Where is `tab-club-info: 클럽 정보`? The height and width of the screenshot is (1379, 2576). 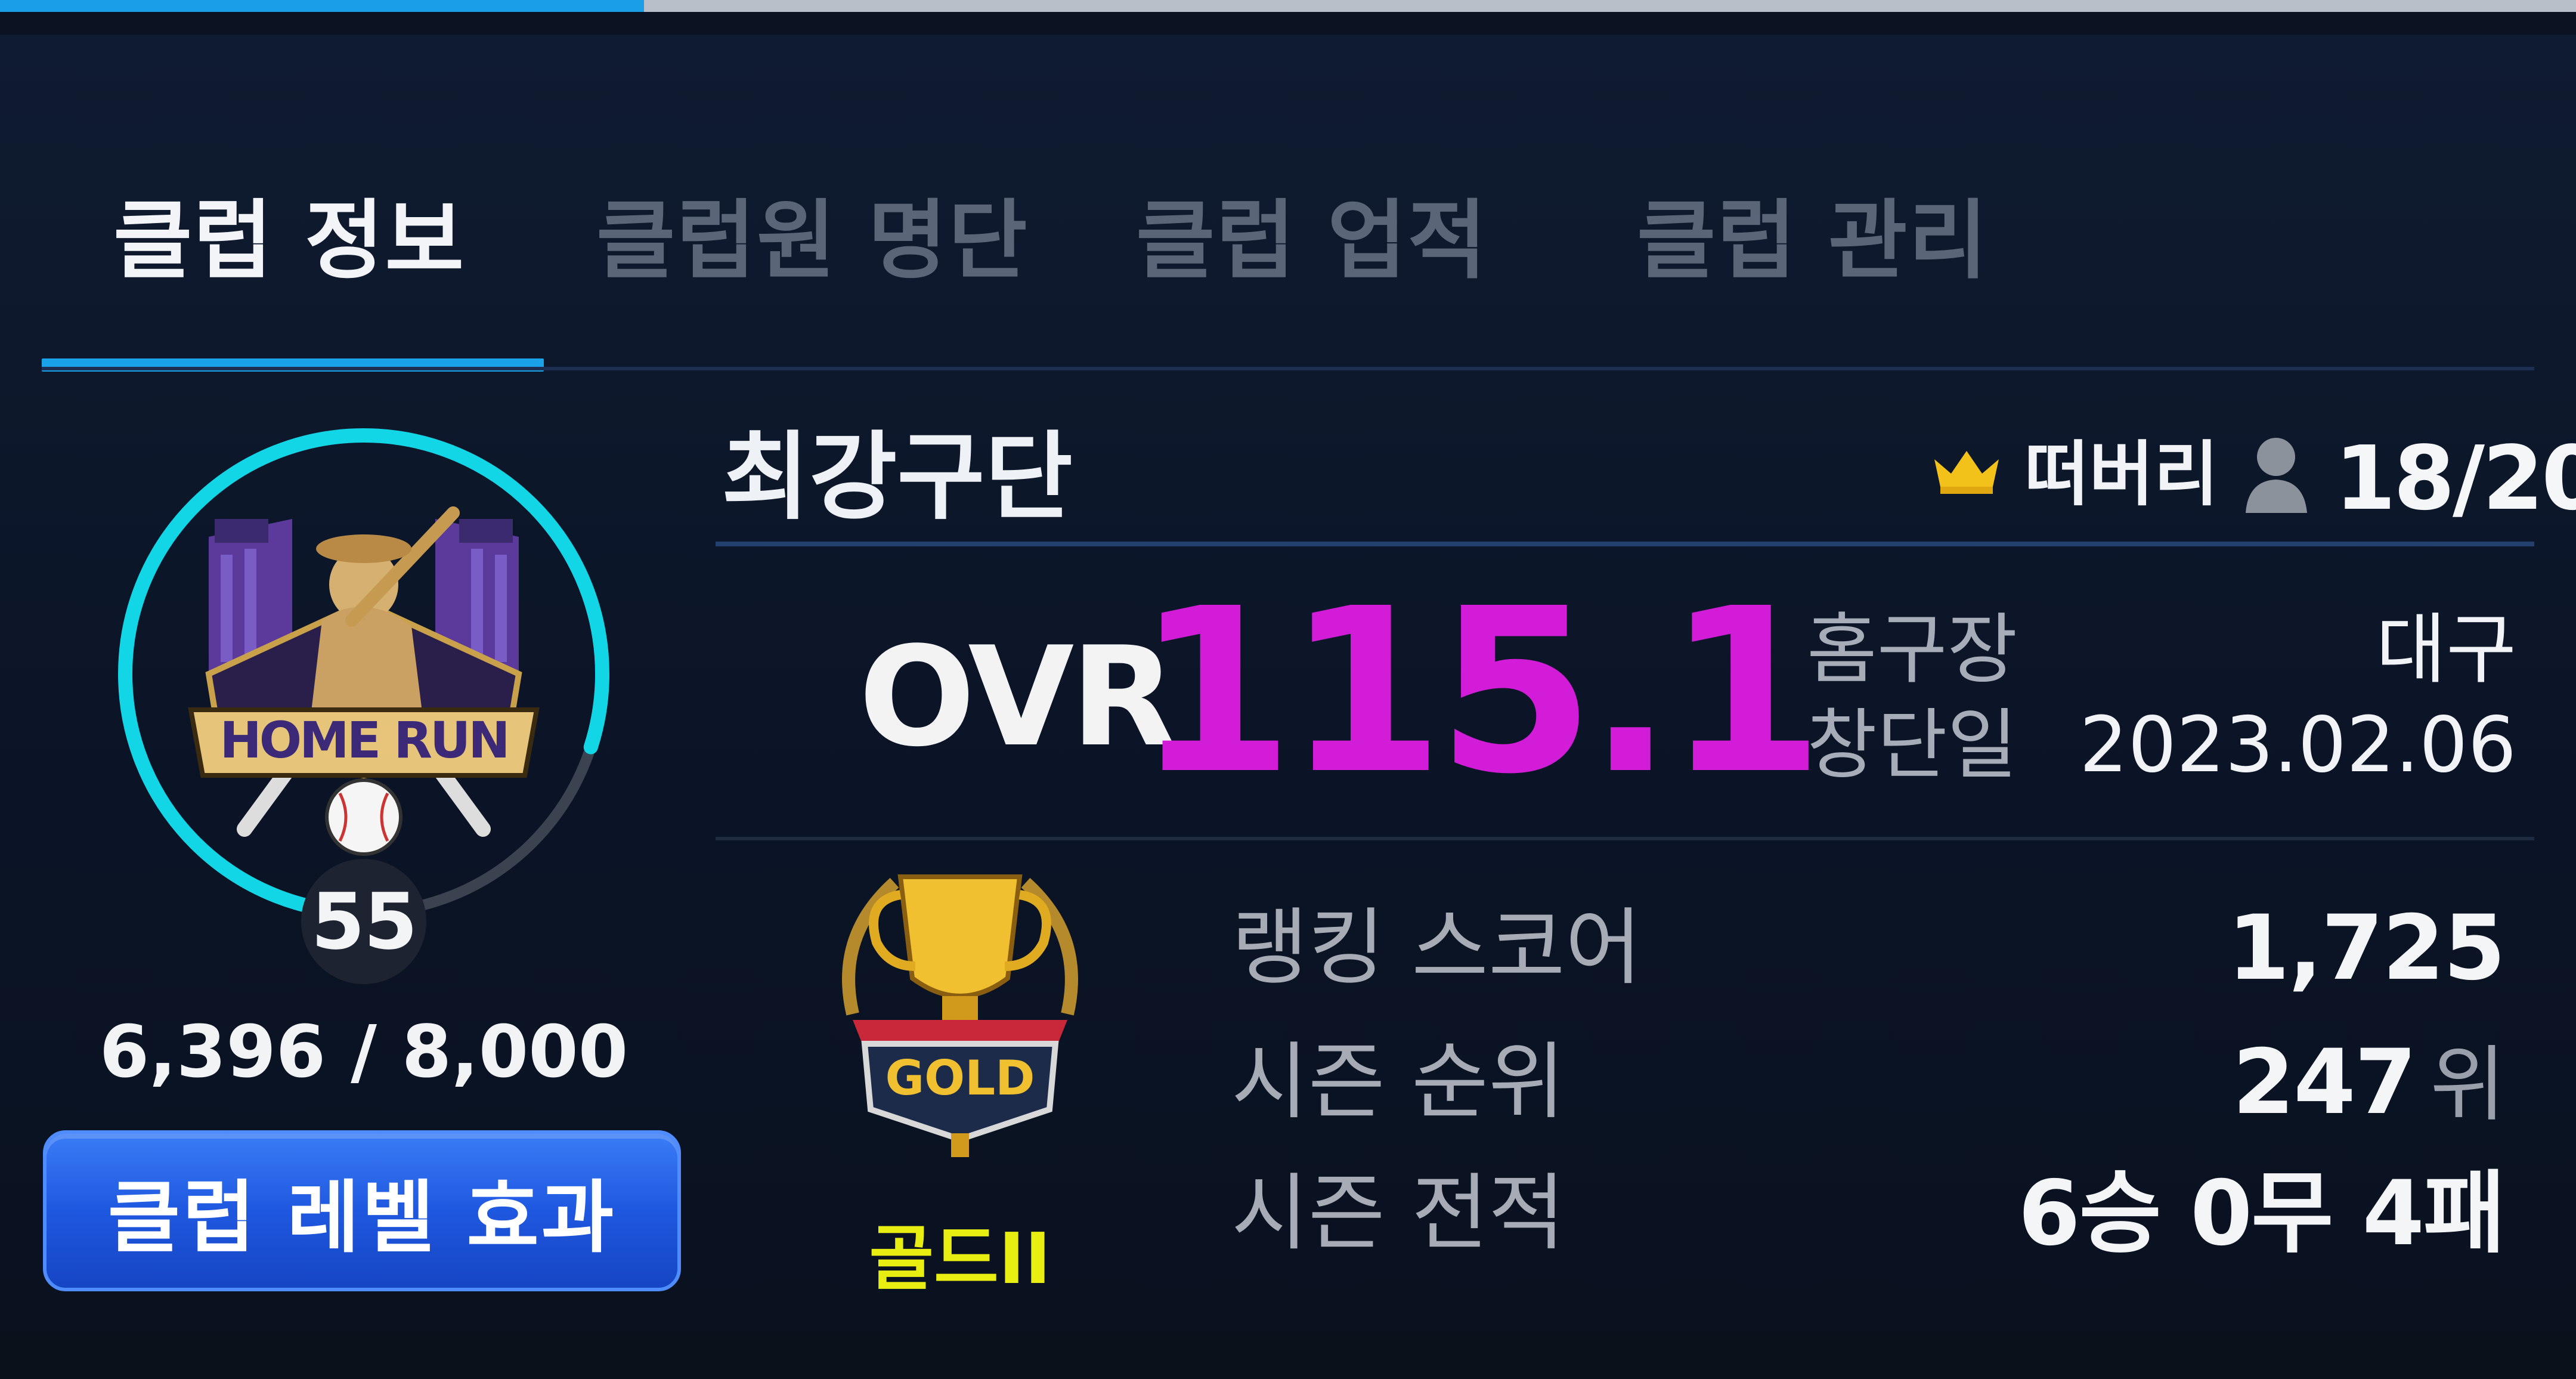 tab-club-info: 클럽 정보 is located at coordinates (289, 240).